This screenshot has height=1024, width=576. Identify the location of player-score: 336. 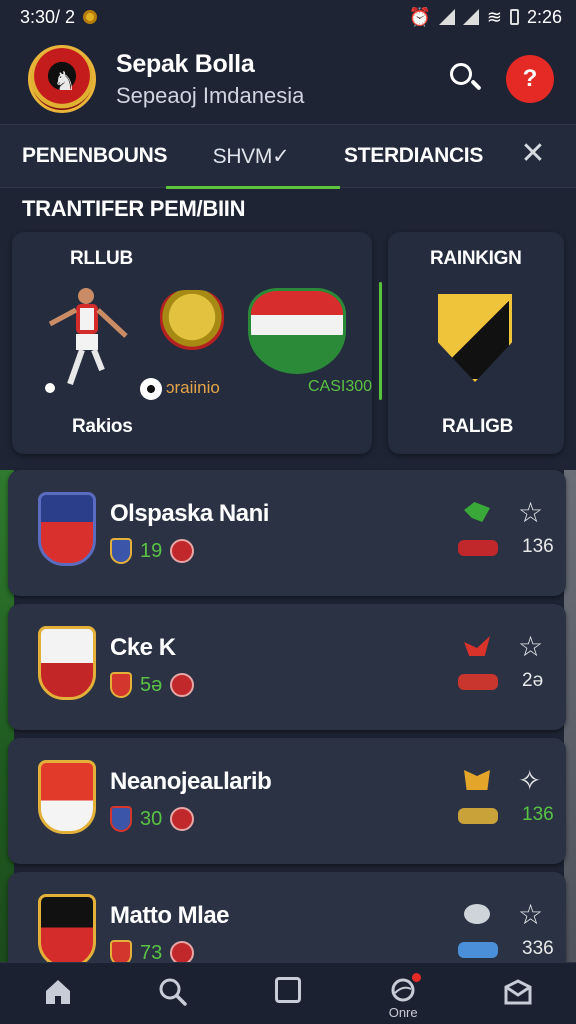
(538, 948).